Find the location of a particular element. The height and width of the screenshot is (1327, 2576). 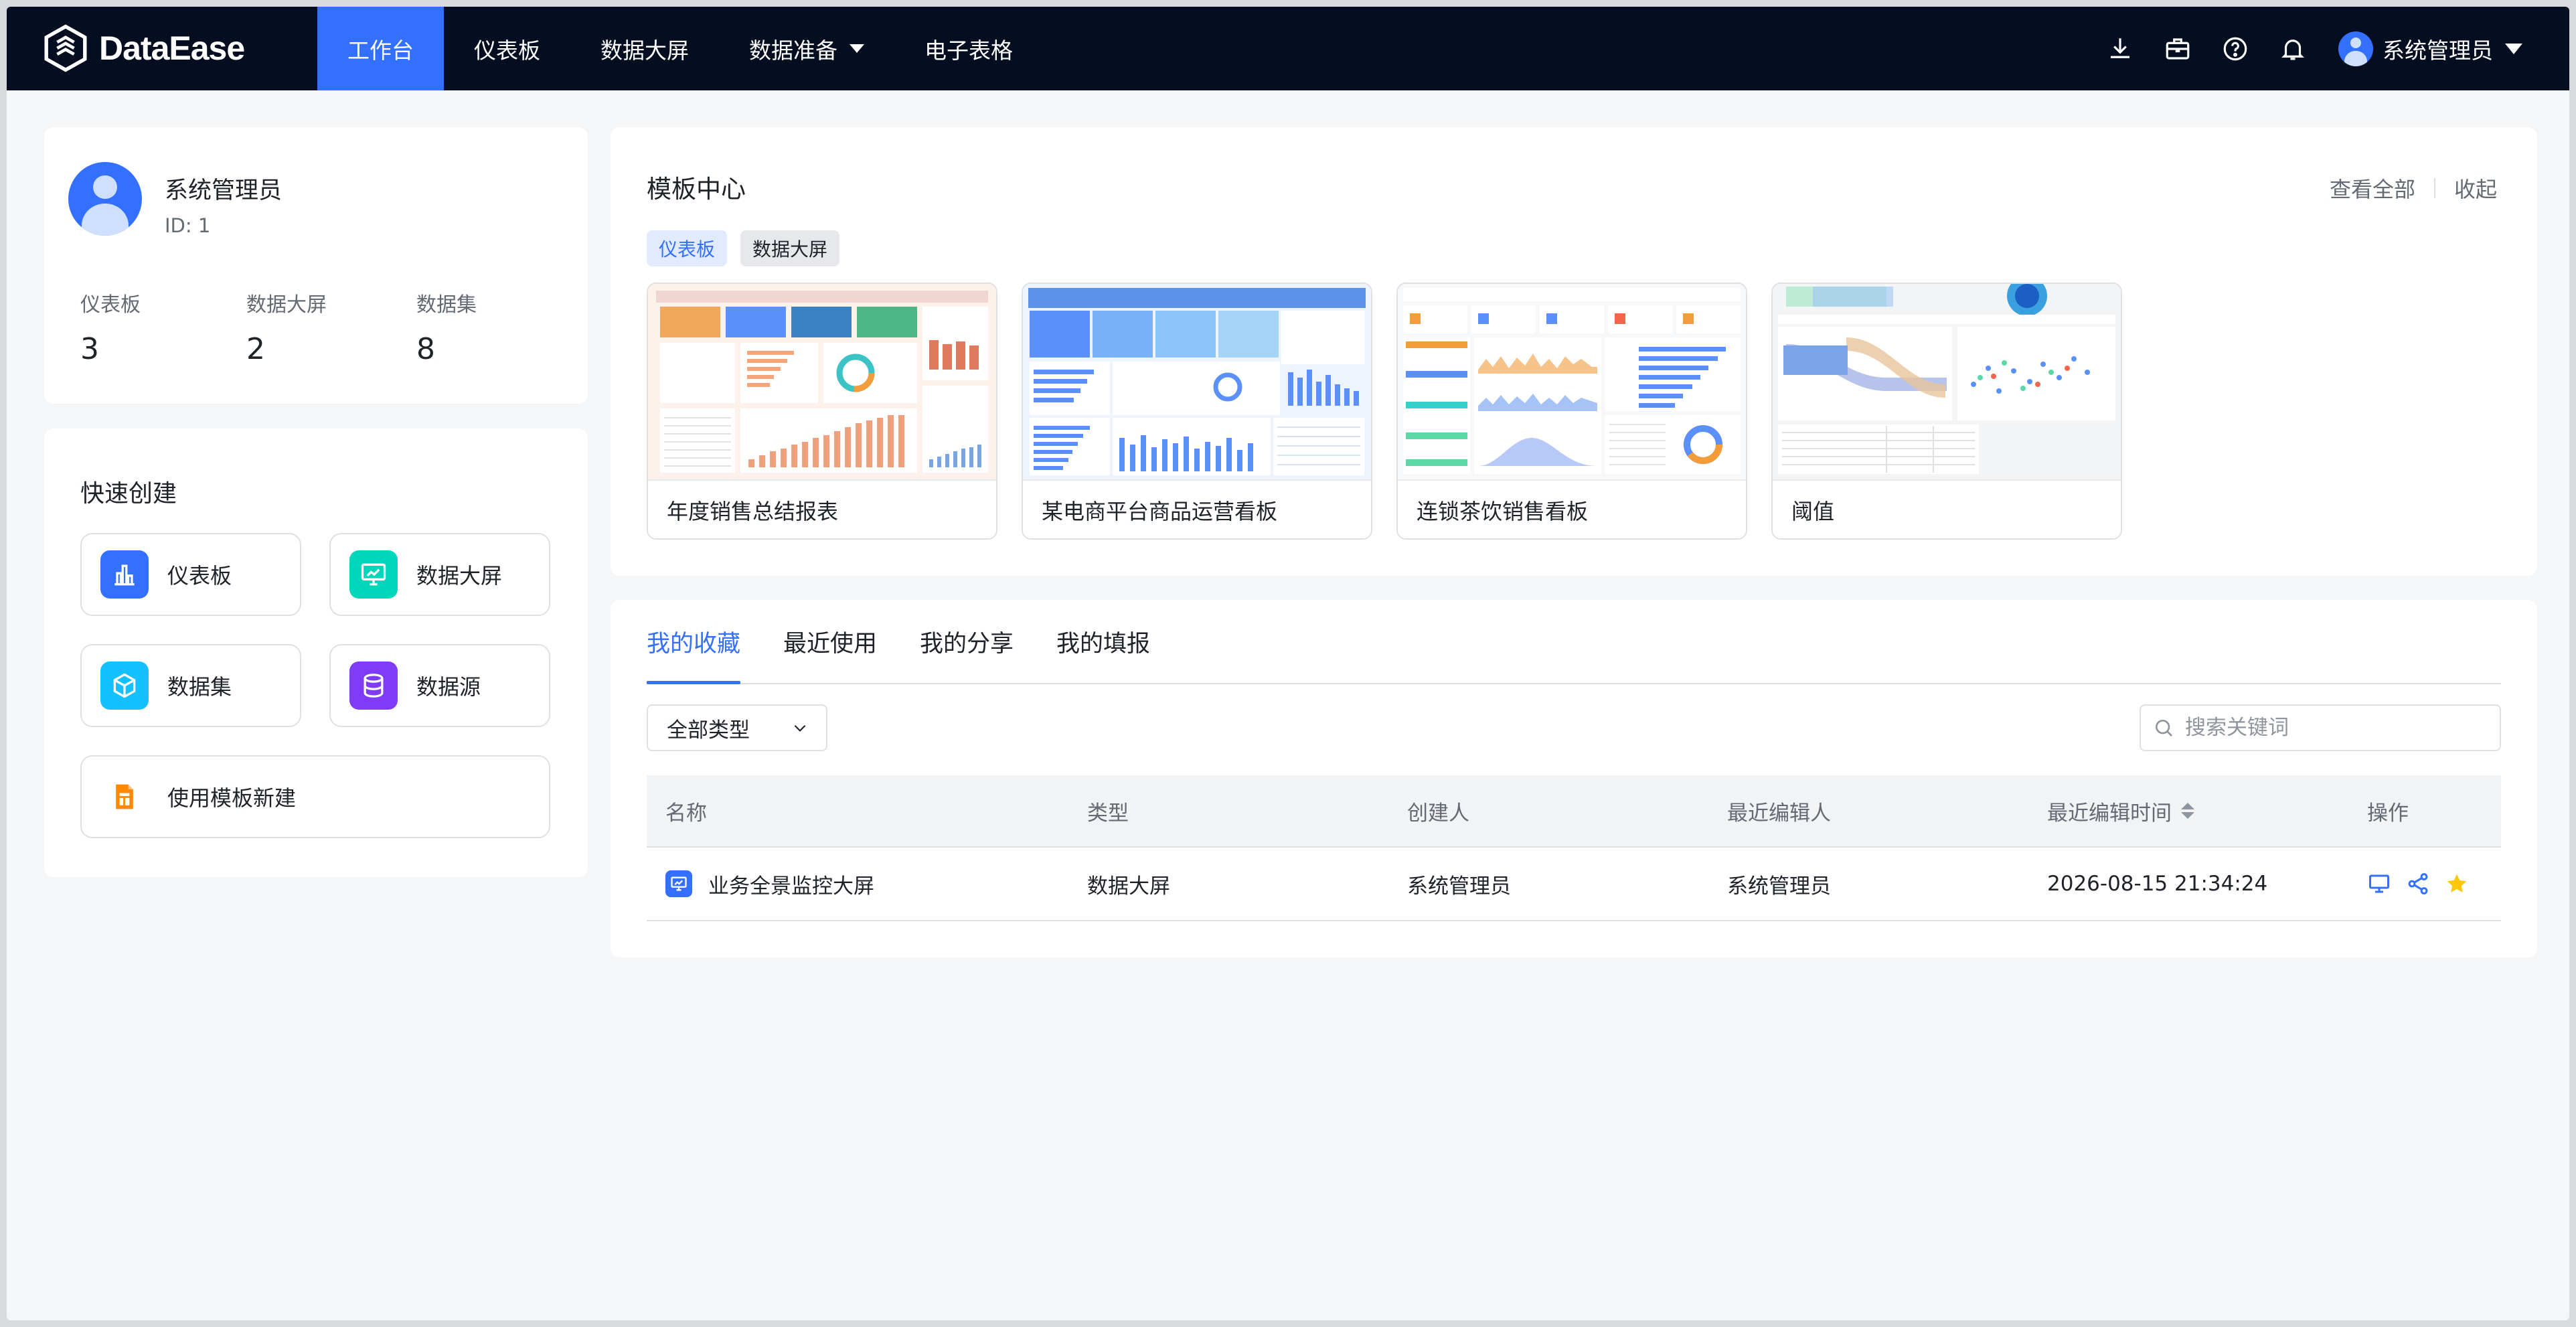

create-dashboard-button: 仪表板 is located at coordinates (191, 574).